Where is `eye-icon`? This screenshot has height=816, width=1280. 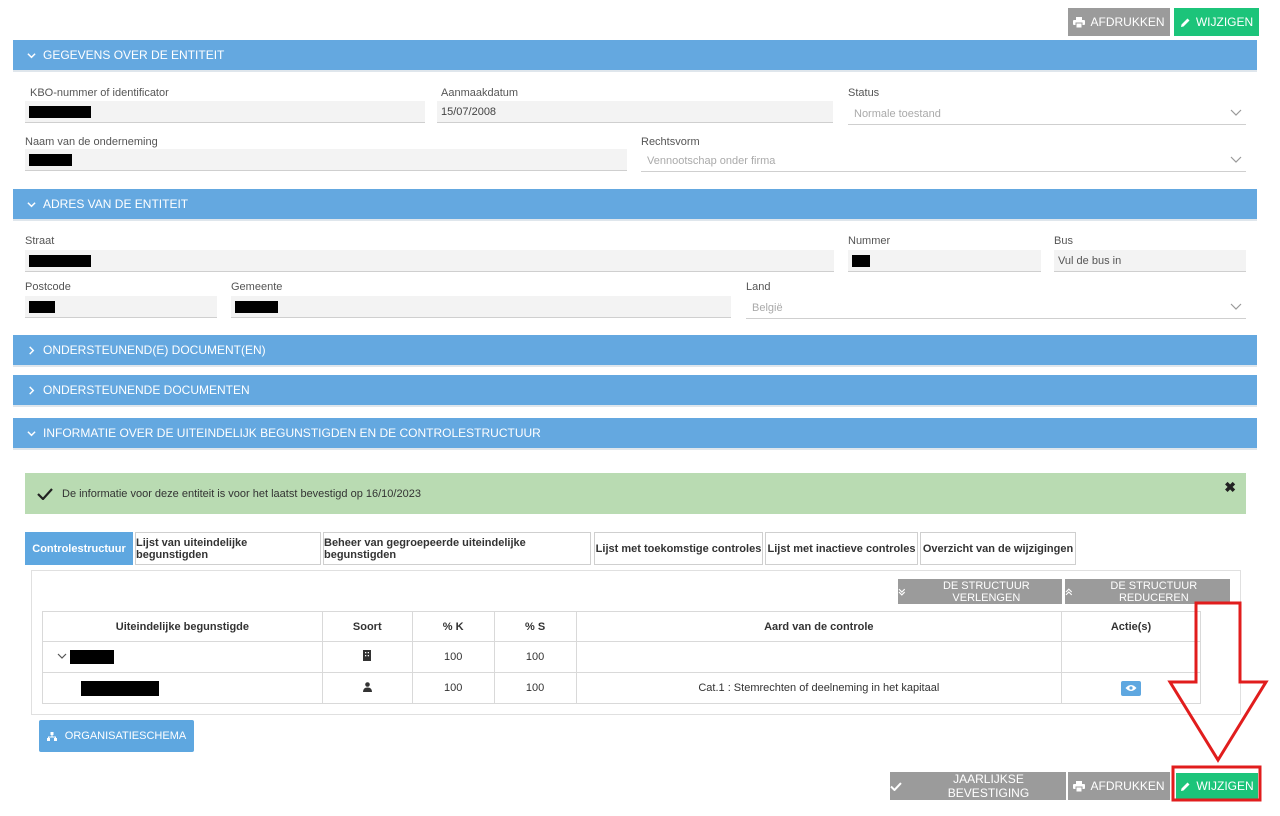
eye-icon is located at coordinates (1131, 688).